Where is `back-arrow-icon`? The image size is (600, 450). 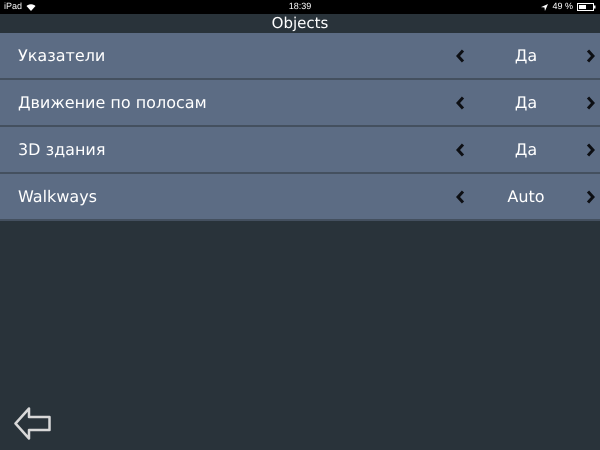
back-arrow-icon is located at coordinates (32, 423).